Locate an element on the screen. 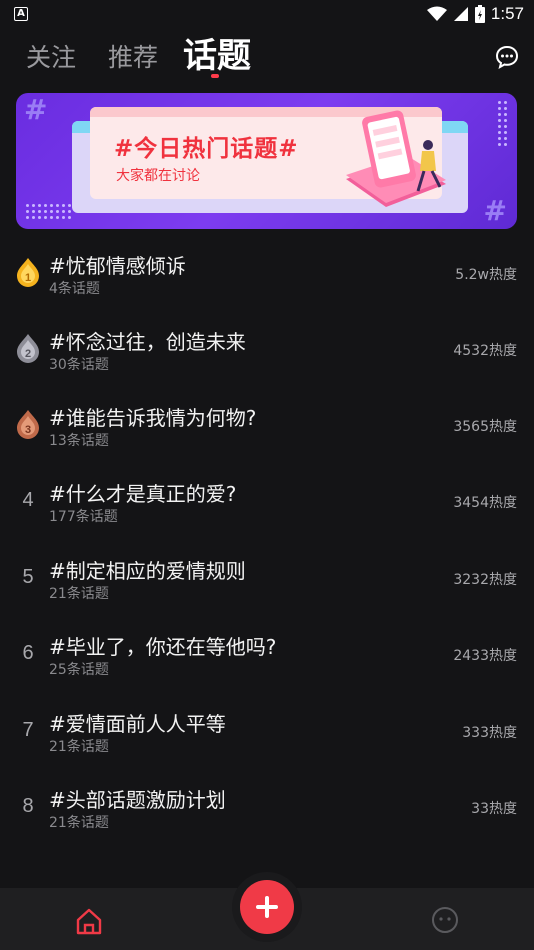 Image resolution: width=534 pixels, height=950 pixels. rank-number: 8 is located at coordinates (28, 805).